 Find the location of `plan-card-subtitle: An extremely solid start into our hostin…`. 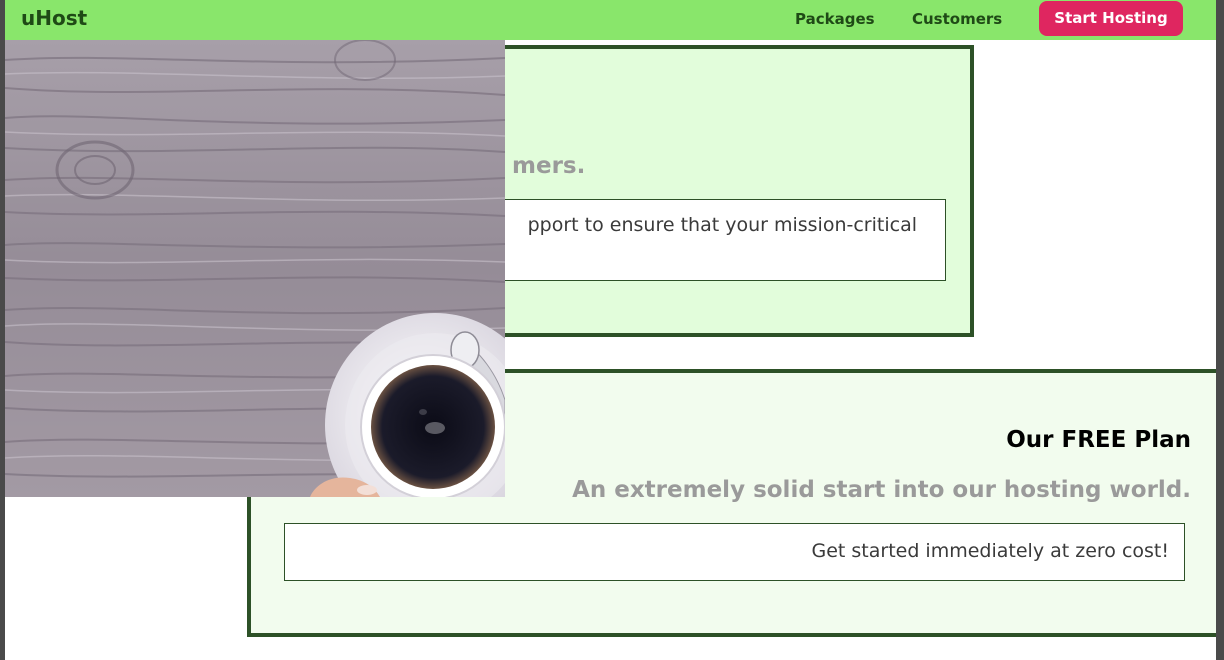

plan-card-subtitle: An extremely solid start into our hostin… is located at coordinates (881, 490).